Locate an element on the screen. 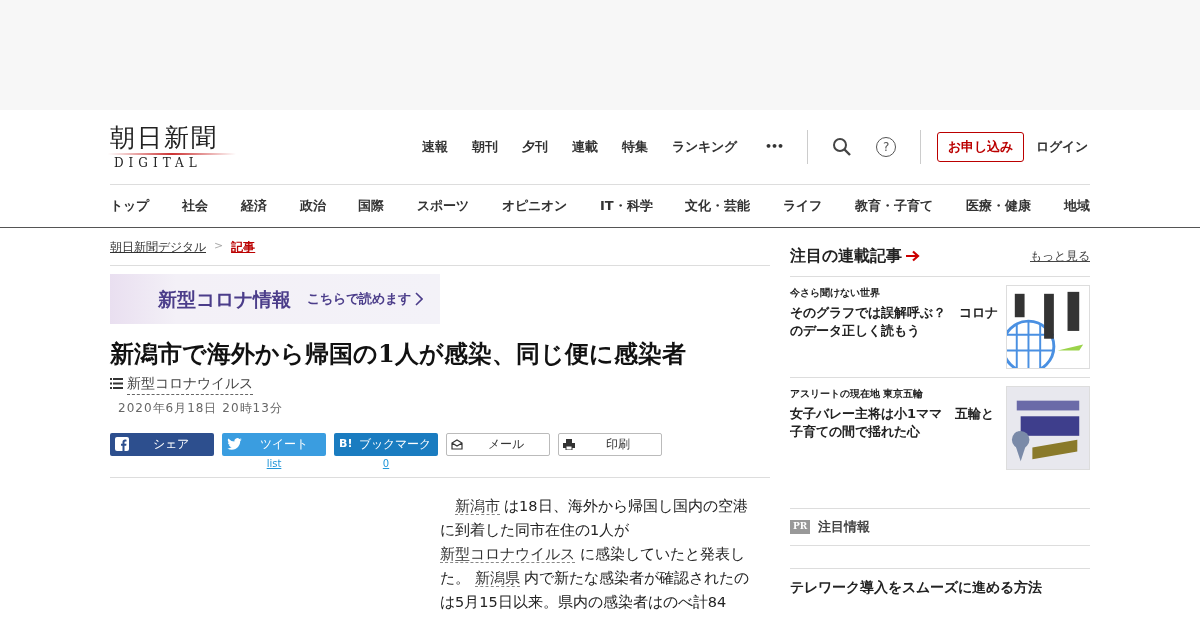  hatena-icon: B! is located at coordinates (346, 444).